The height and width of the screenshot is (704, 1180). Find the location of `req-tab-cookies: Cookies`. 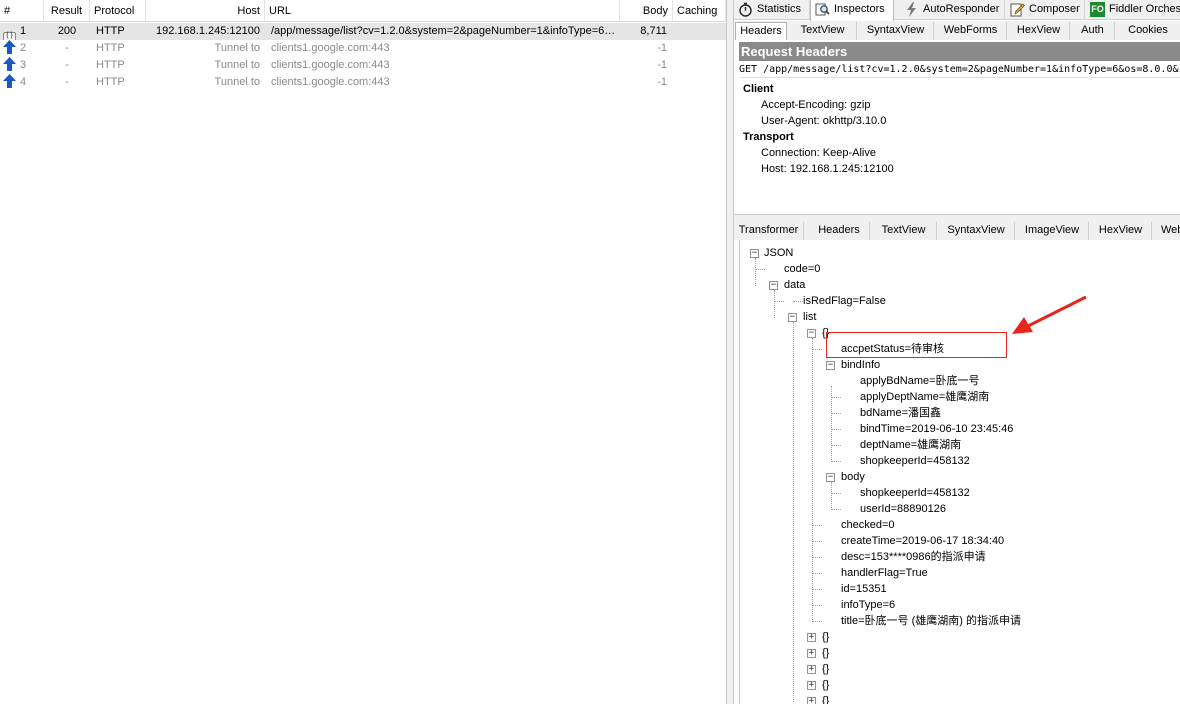

req-tab-cookies: Cookies is located at coordinates (1148, 31).